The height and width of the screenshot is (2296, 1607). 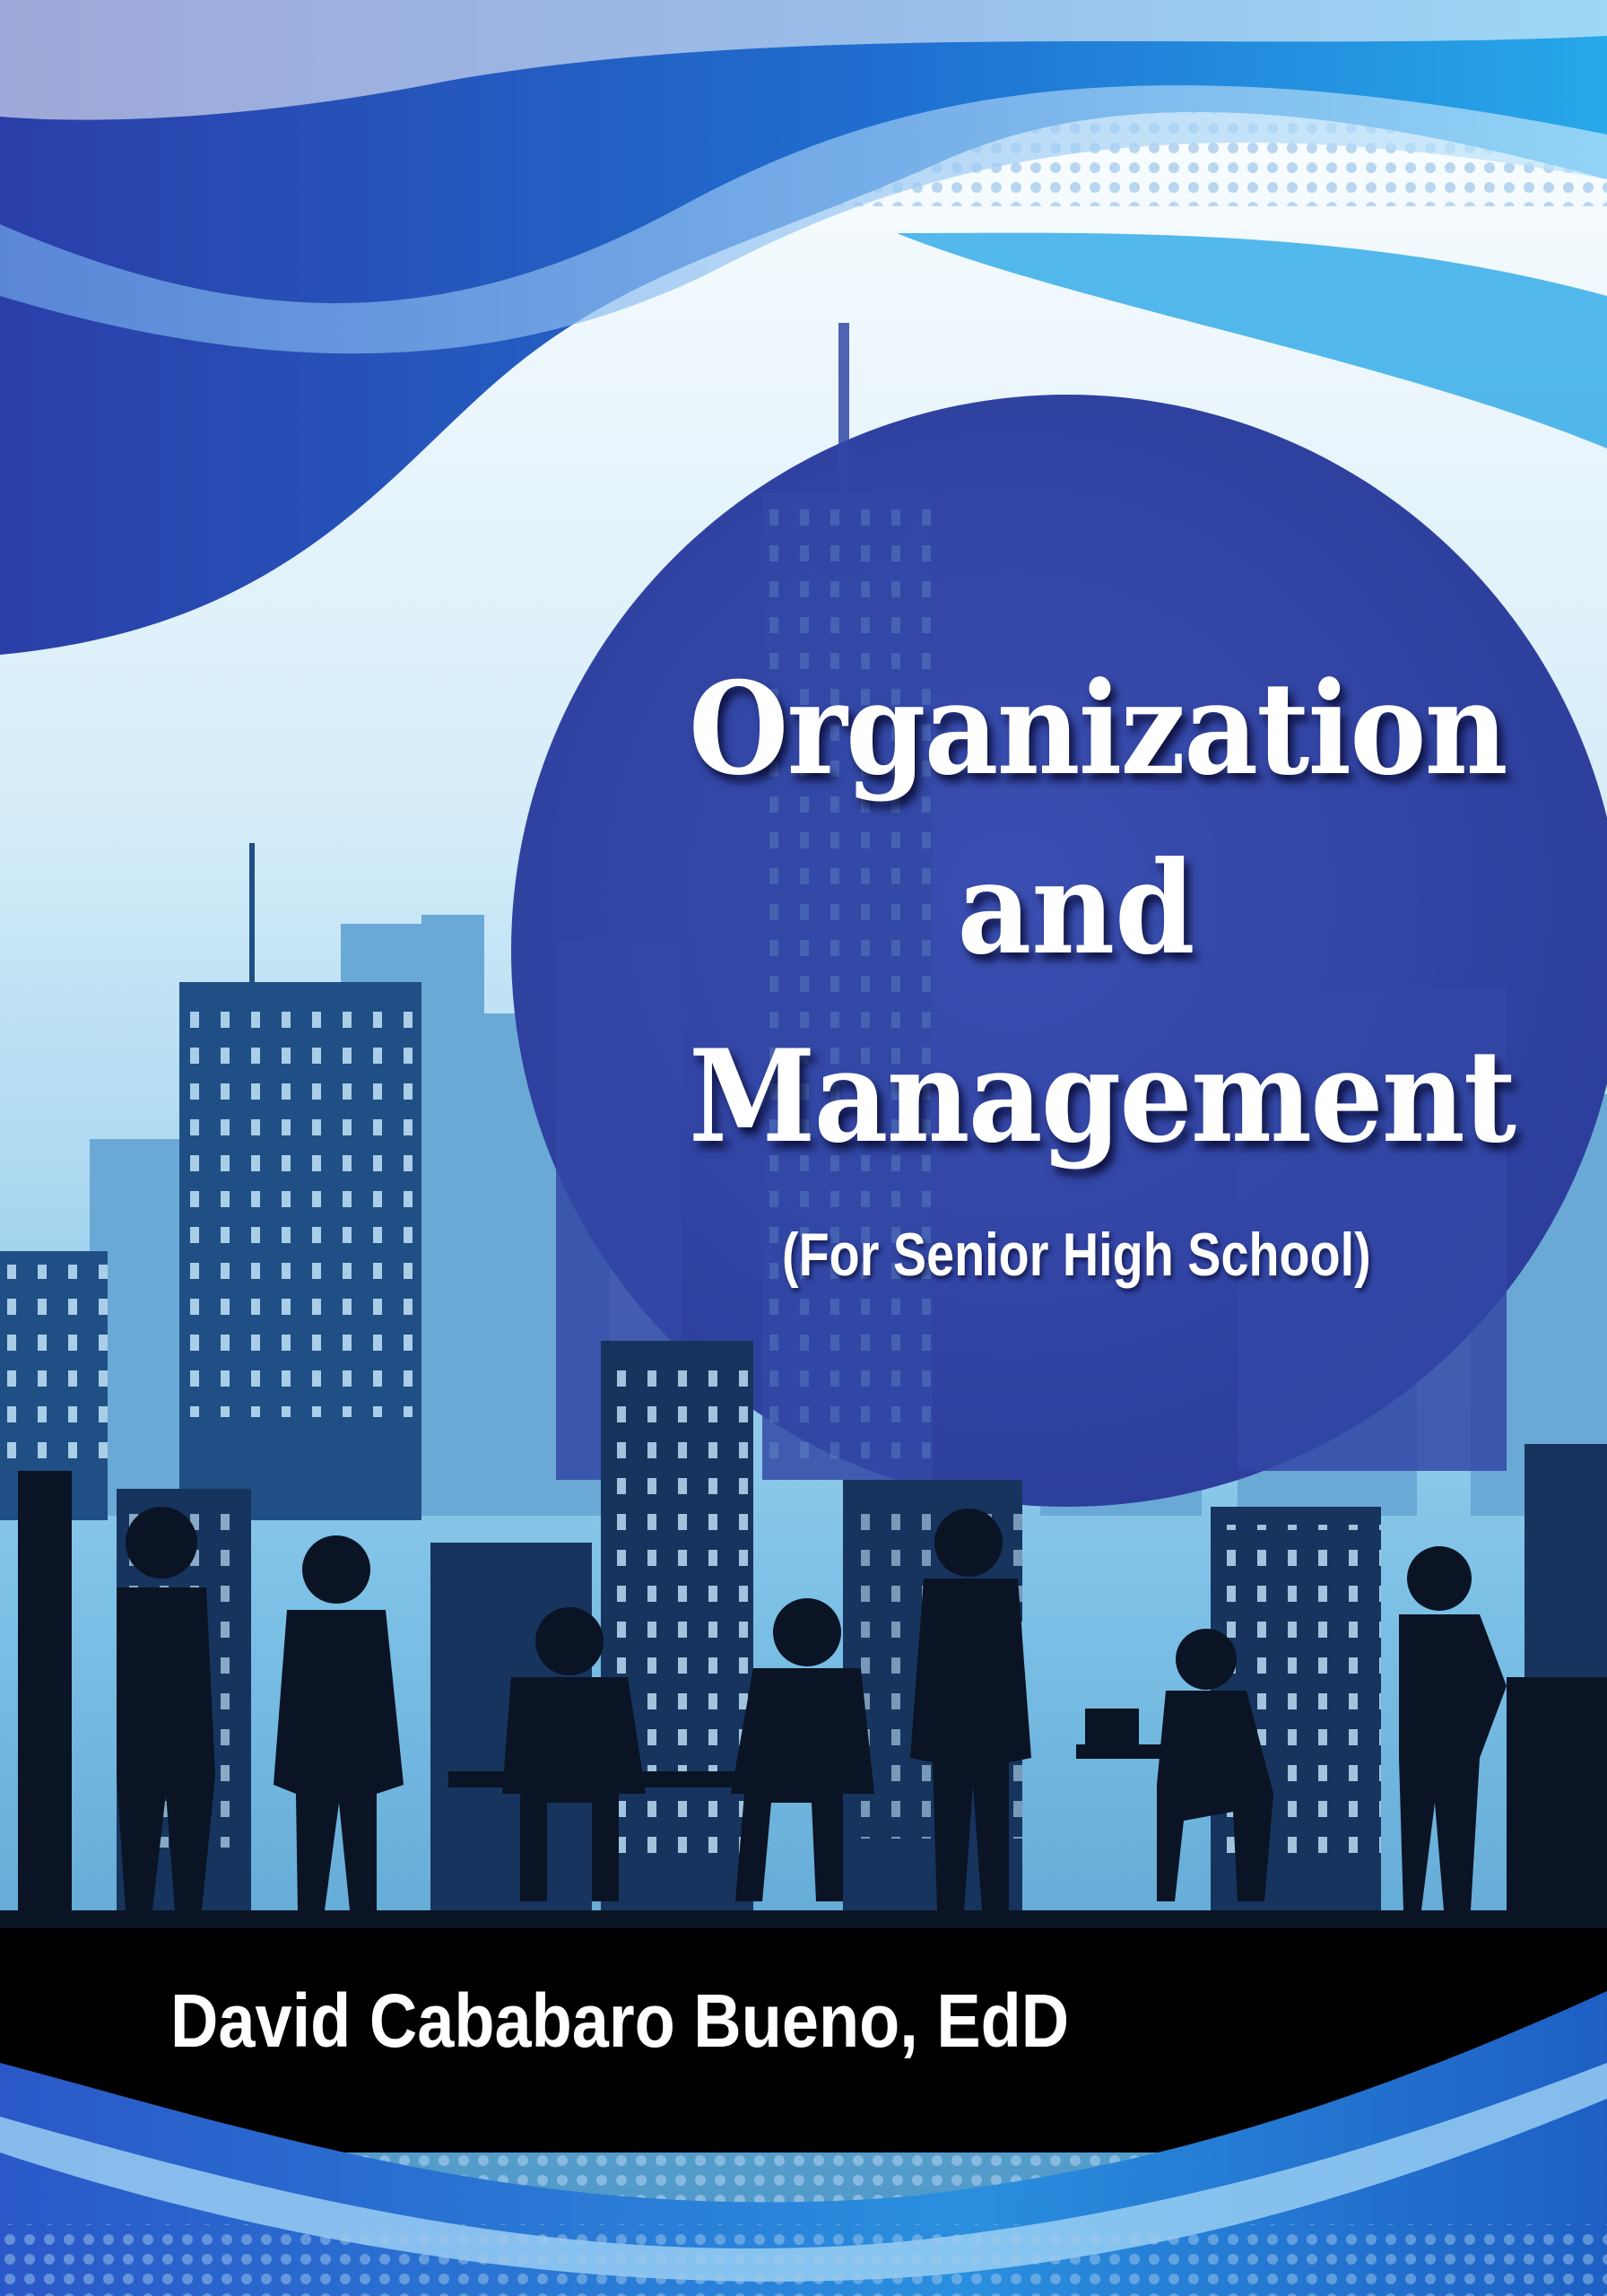 I want to click on subtitle: (For Senior High School), so click(x=1076, y=1255).